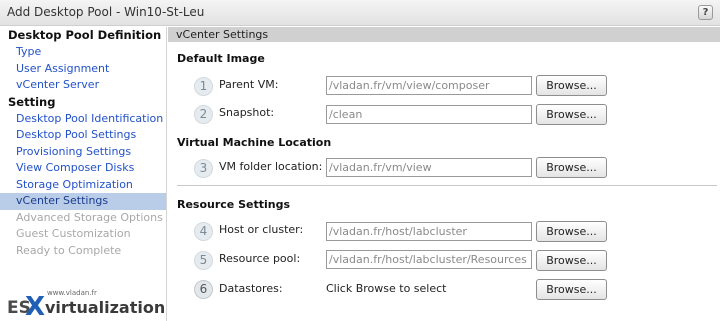  What do you see at coordinates (73, 233) in the screenshot?
I see `sidebar-item-guest-customization: Guest Customization` at bounding box center [73, 233].